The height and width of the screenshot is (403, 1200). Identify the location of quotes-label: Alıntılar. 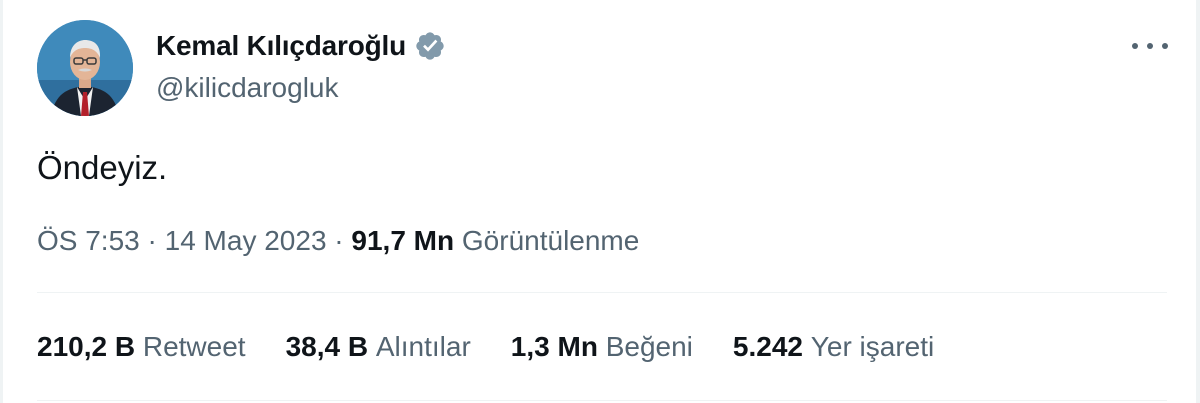
(423, 346).